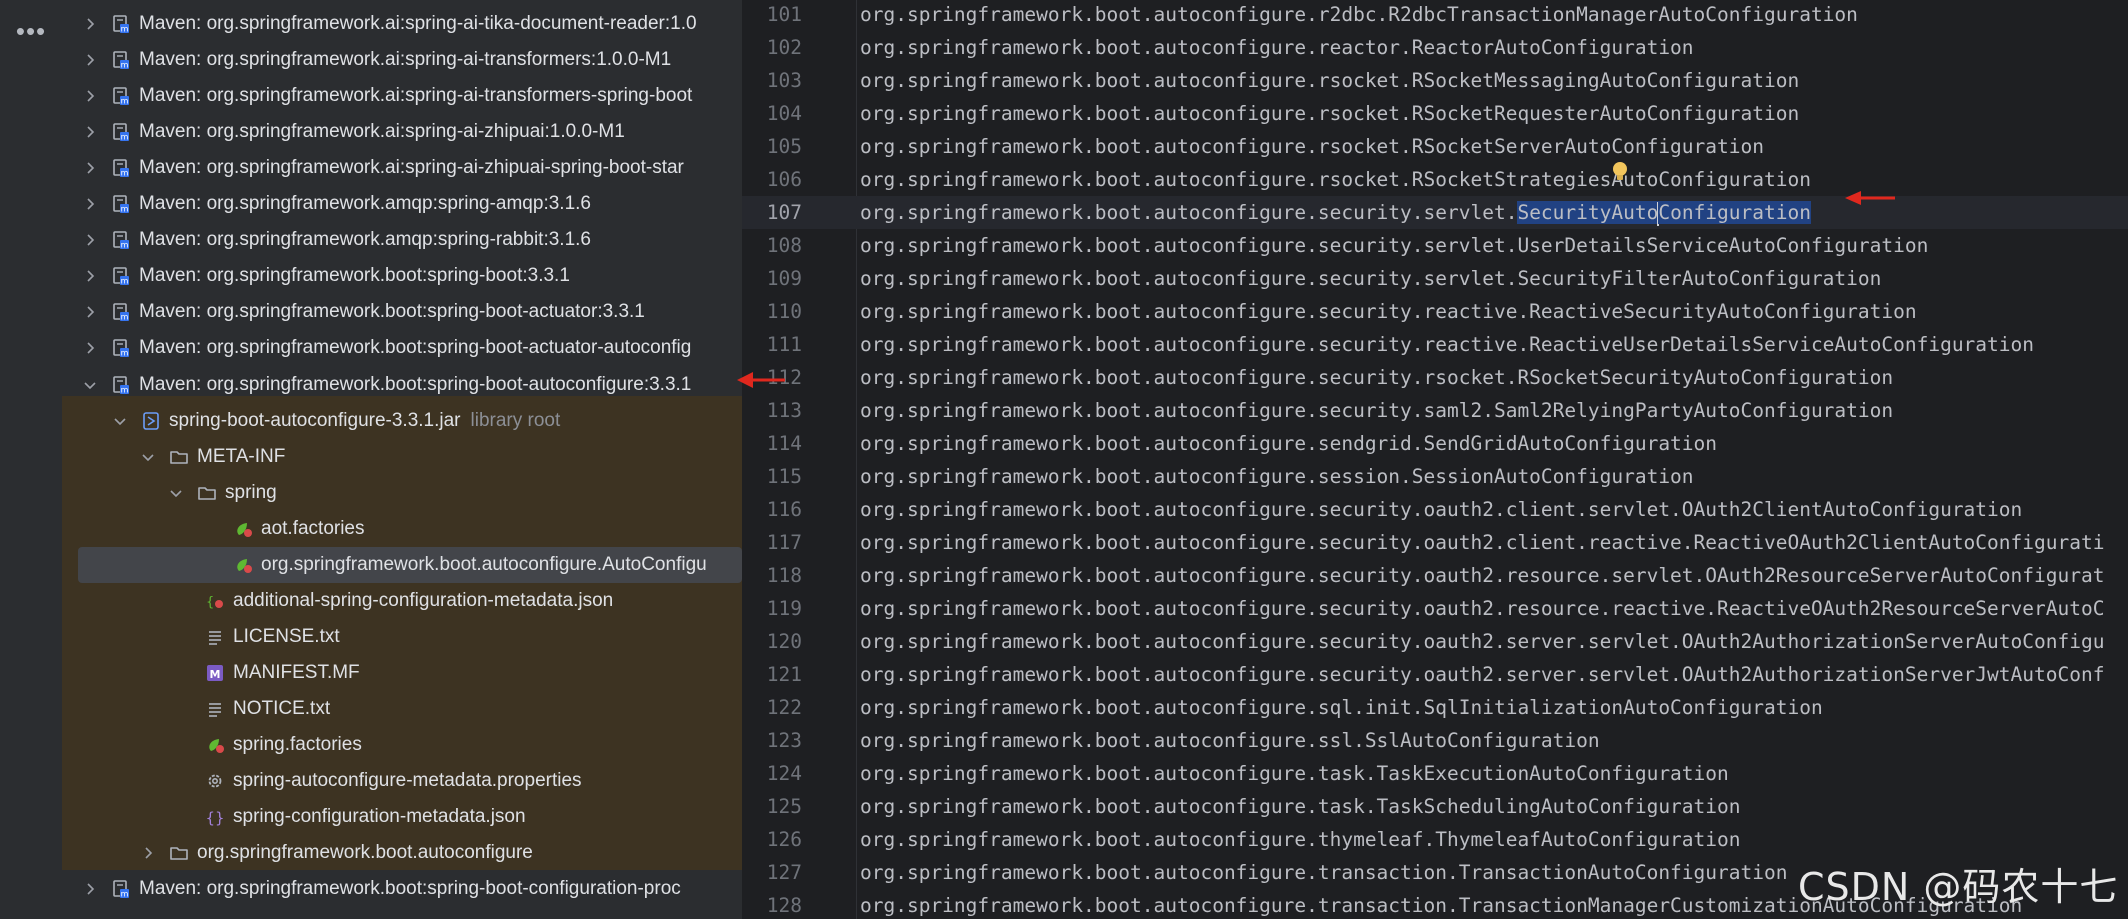 The width and height of the screenshot is (2128, 919). I want to click on tree-row-label: spring, so click(251, 492).